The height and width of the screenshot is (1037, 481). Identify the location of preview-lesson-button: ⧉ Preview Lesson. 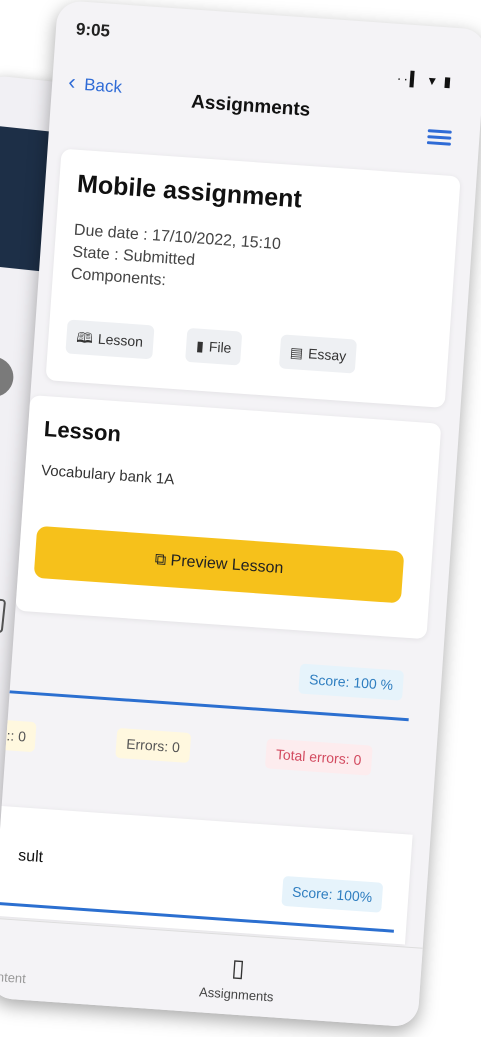
(219, 564).